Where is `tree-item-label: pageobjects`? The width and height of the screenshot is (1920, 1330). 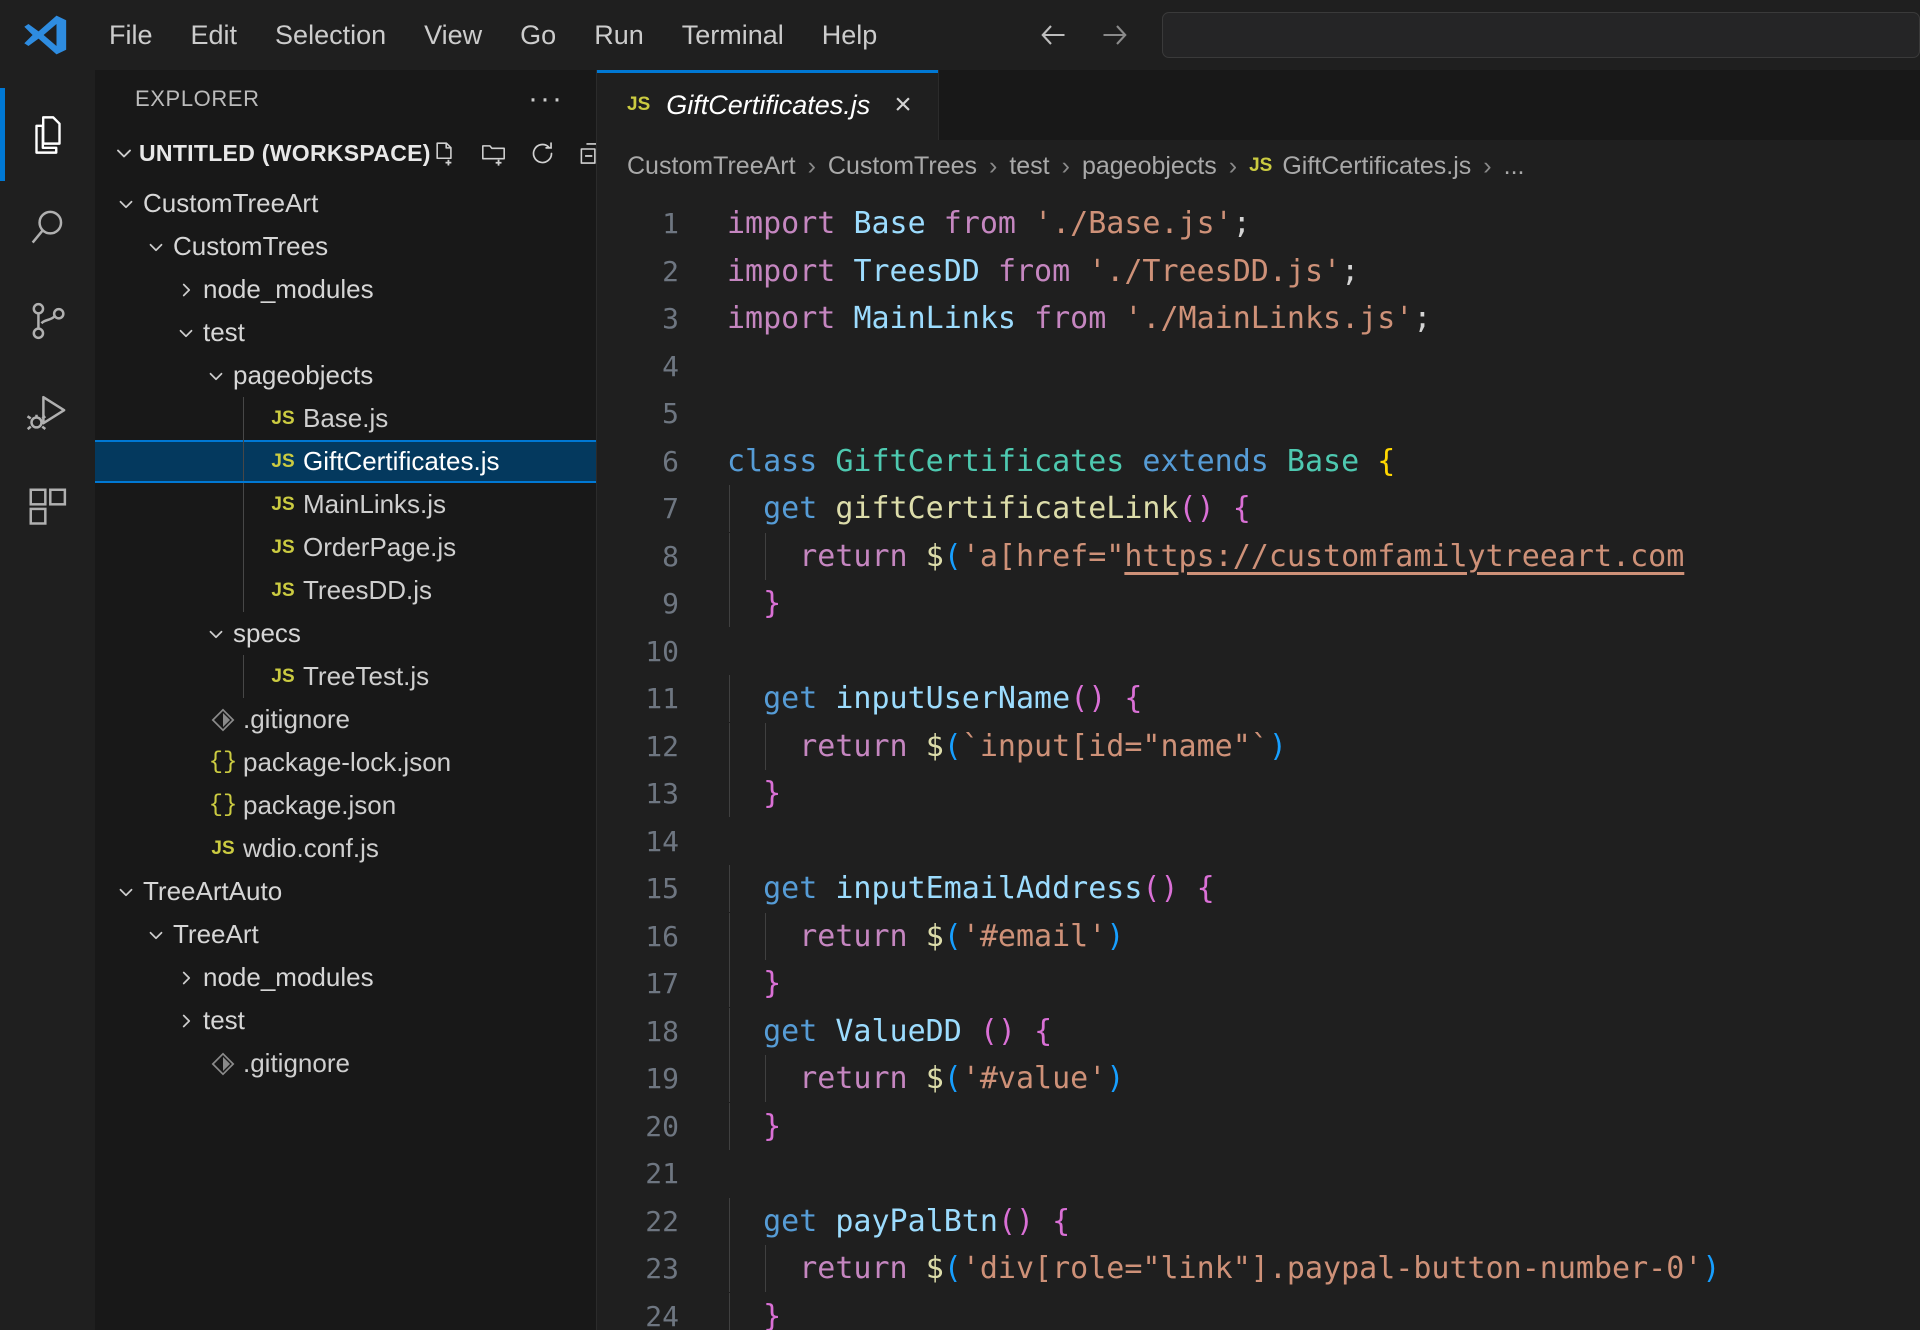
tree-item-label: pageobjects is located at coordinates (303, 375).